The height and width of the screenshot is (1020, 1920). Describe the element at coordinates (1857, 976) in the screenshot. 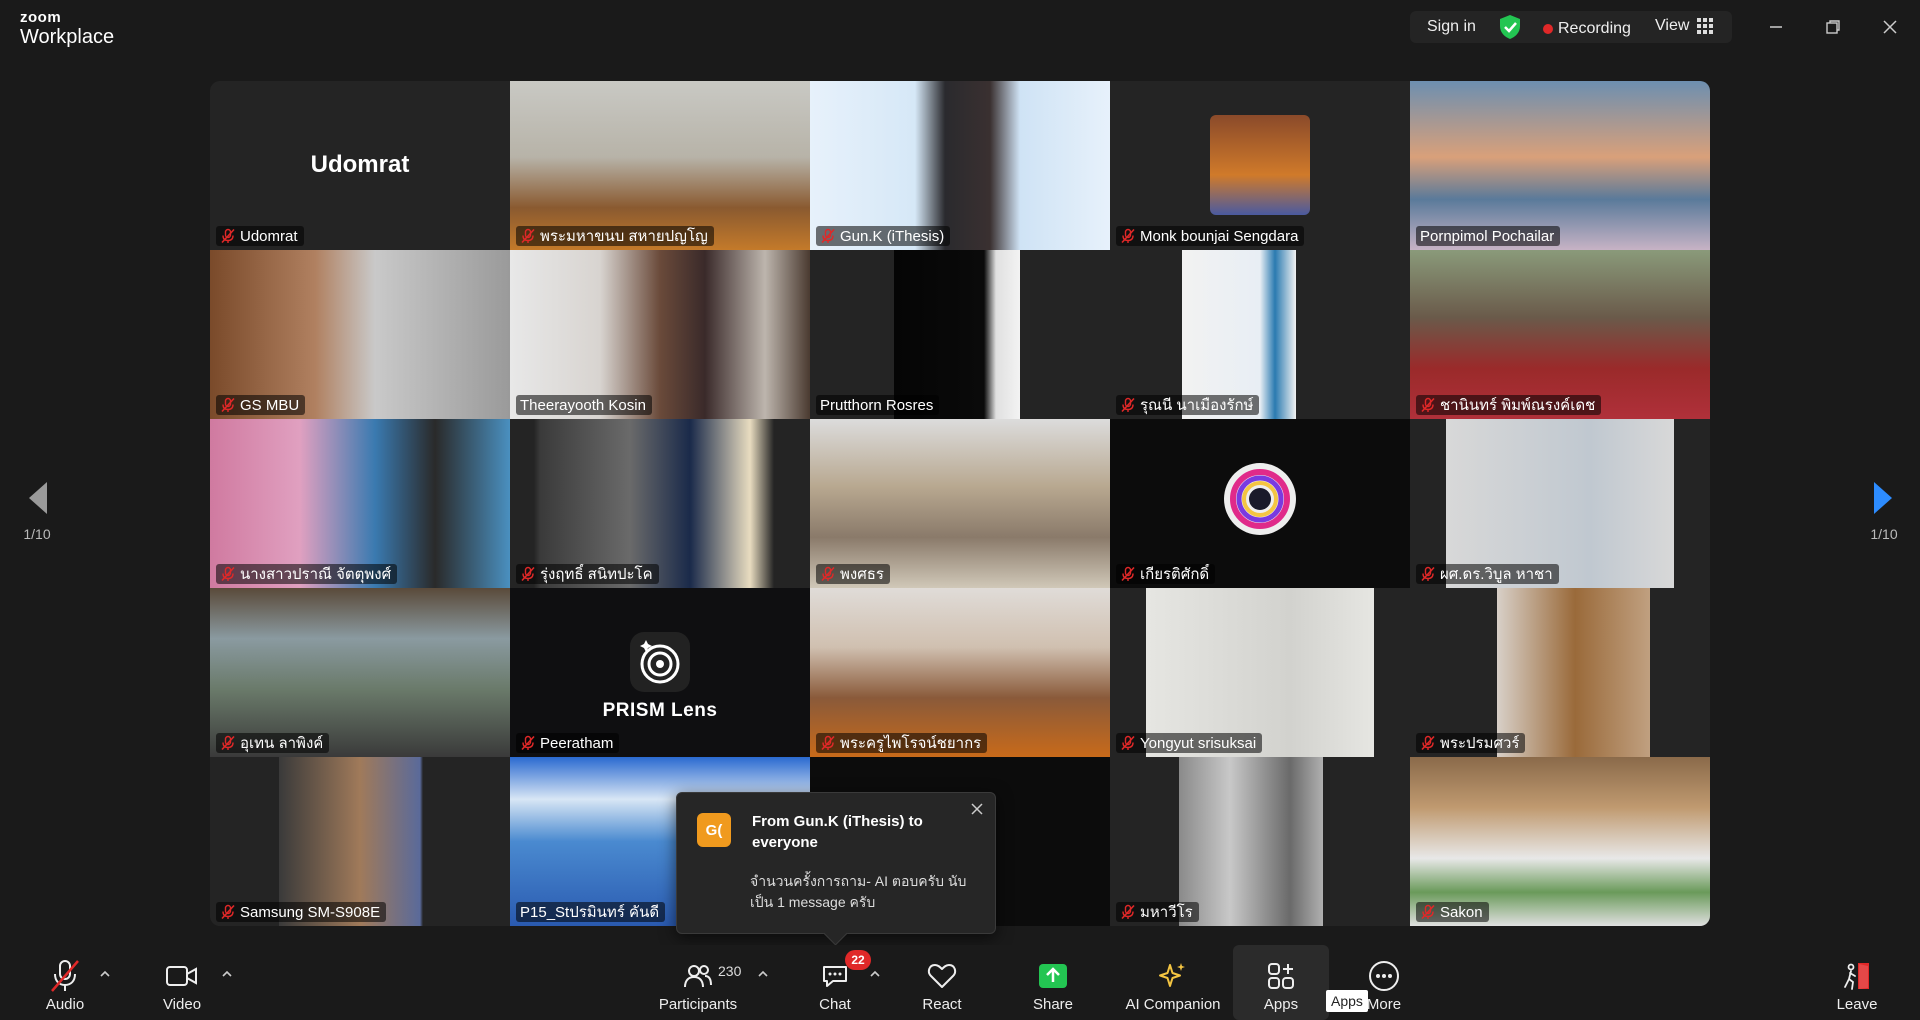

I see `leave-door-icon` at that location.